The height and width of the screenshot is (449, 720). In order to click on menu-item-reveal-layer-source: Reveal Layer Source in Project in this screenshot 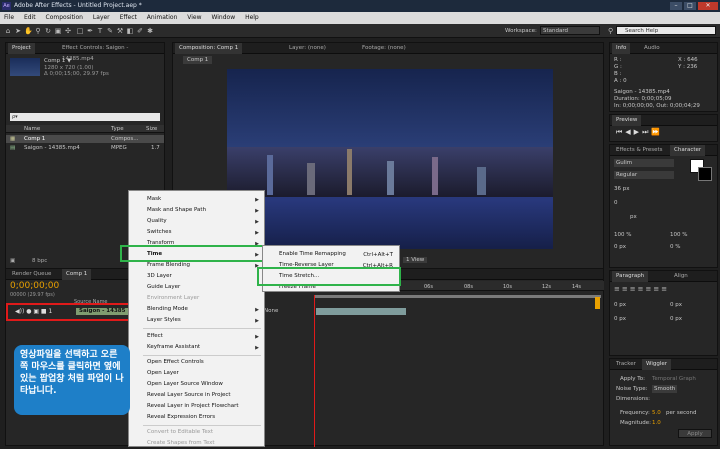, I will do `click(189, 395)`.